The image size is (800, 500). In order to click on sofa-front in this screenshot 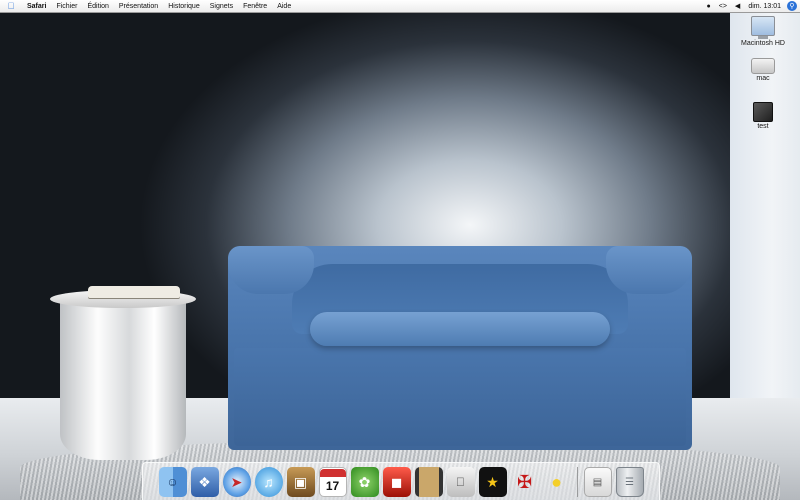, I will do `click(460, 397)`.